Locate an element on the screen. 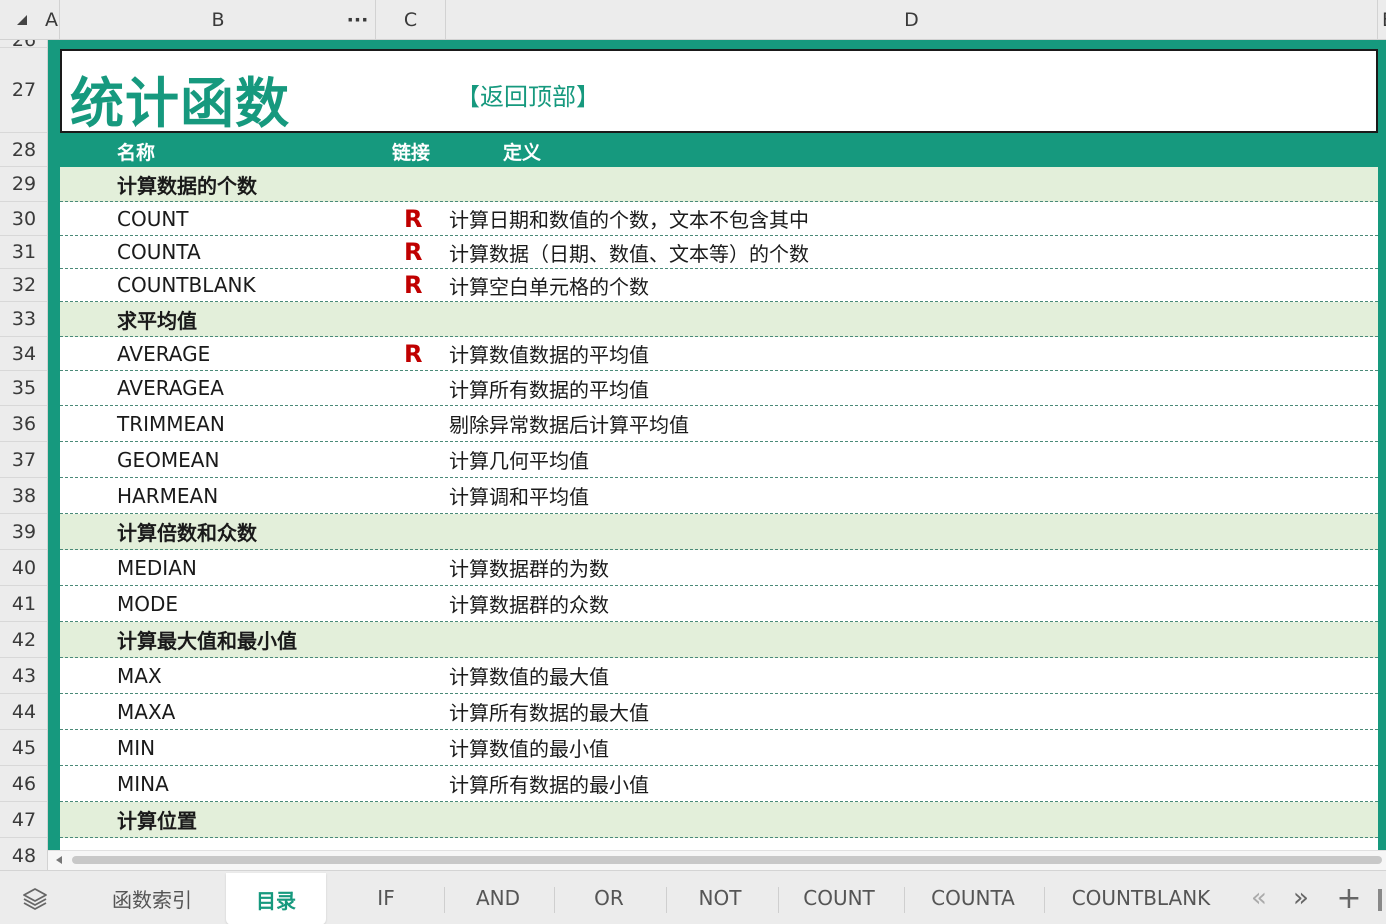 Image resolution: width=1386 pixels, height=924 pixels. tab-and: AND is located at coordinates (498, 897).